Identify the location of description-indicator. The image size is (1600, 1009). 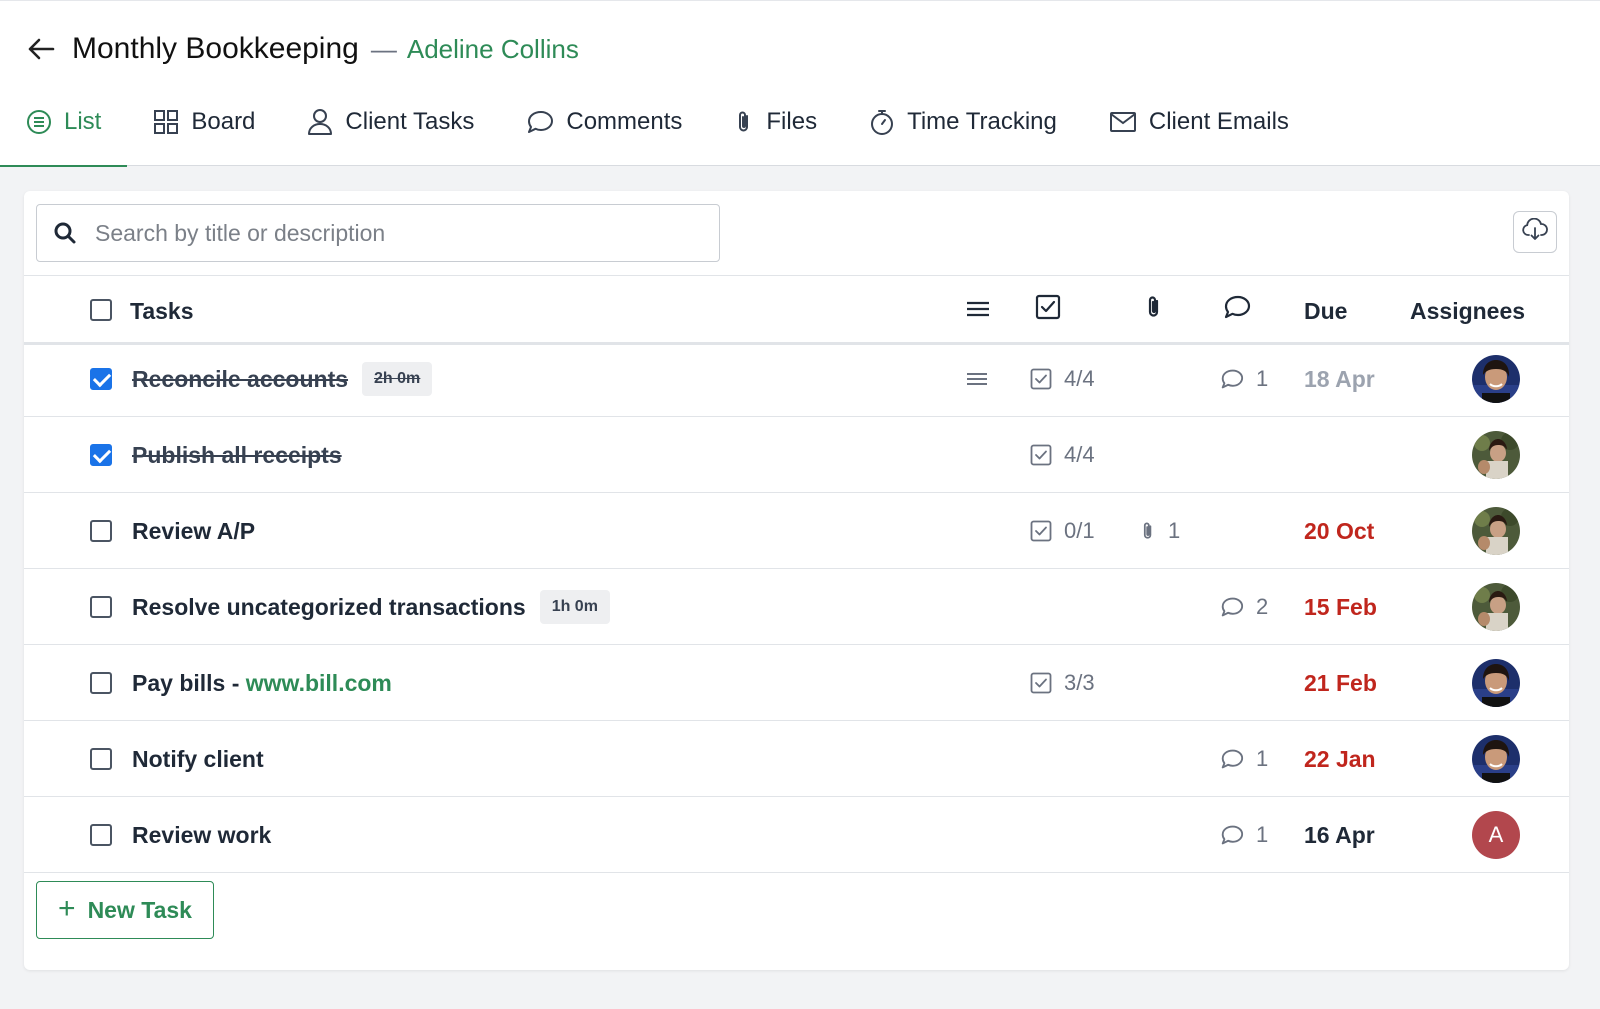
(983, 379).